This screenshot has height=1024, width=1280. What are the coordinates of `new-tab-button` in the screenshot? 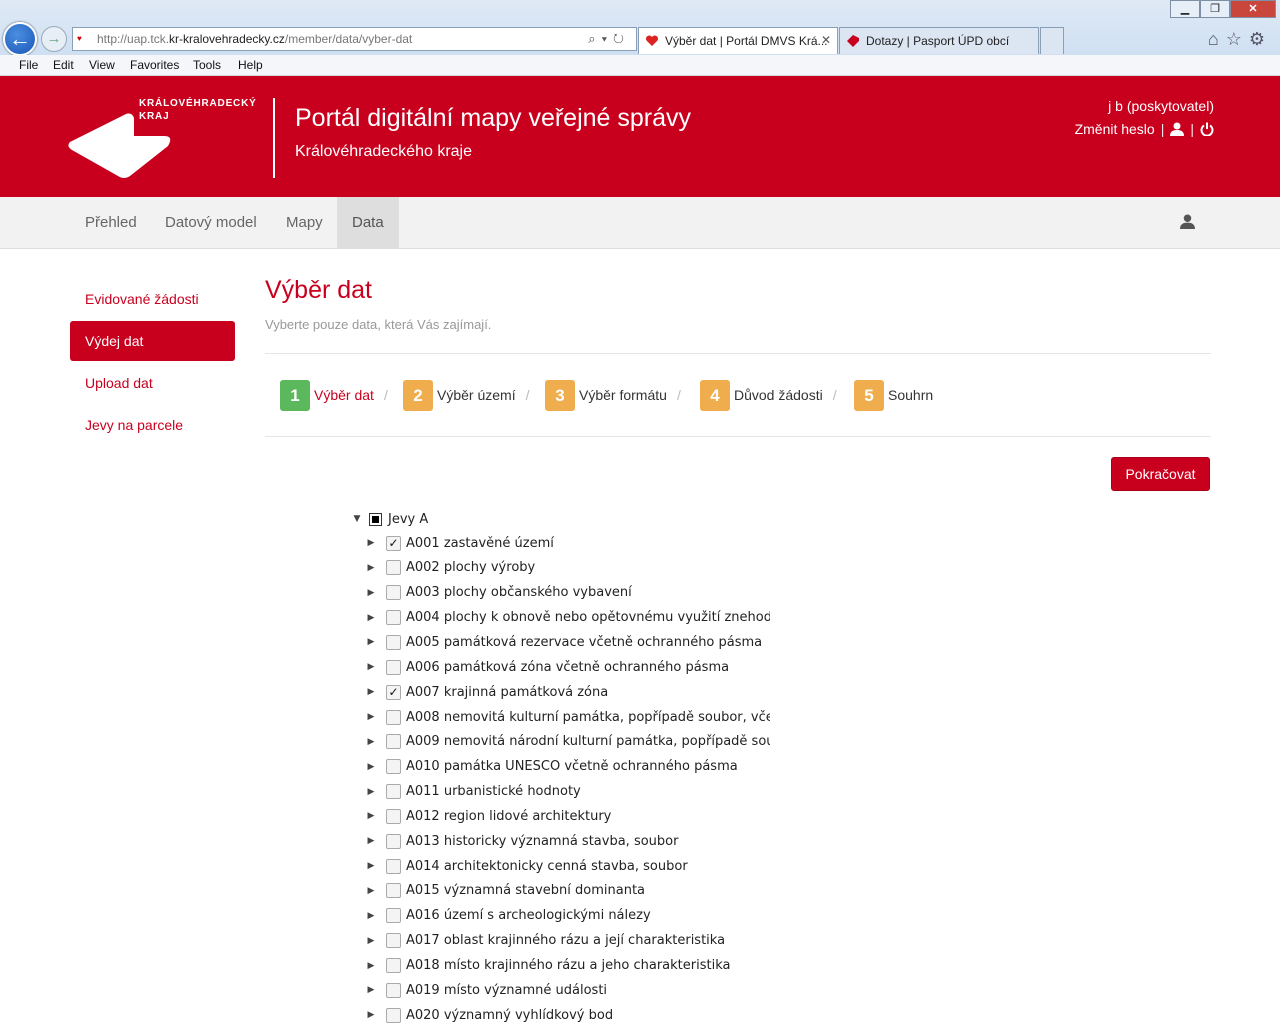 It's located at (1052, 40).